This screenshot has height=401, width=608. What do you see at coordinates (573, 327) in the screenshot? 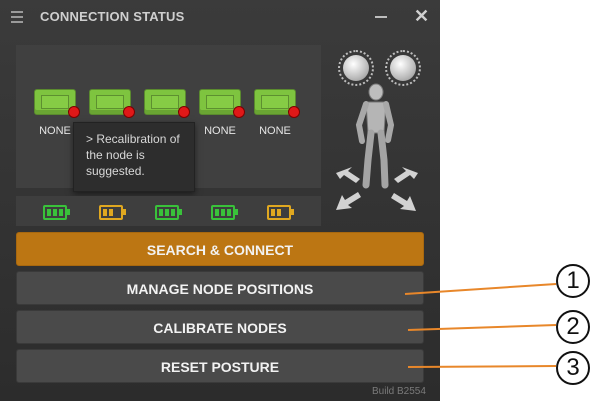
I see `callout-number-2: 2` at bounding box center [573, 327].